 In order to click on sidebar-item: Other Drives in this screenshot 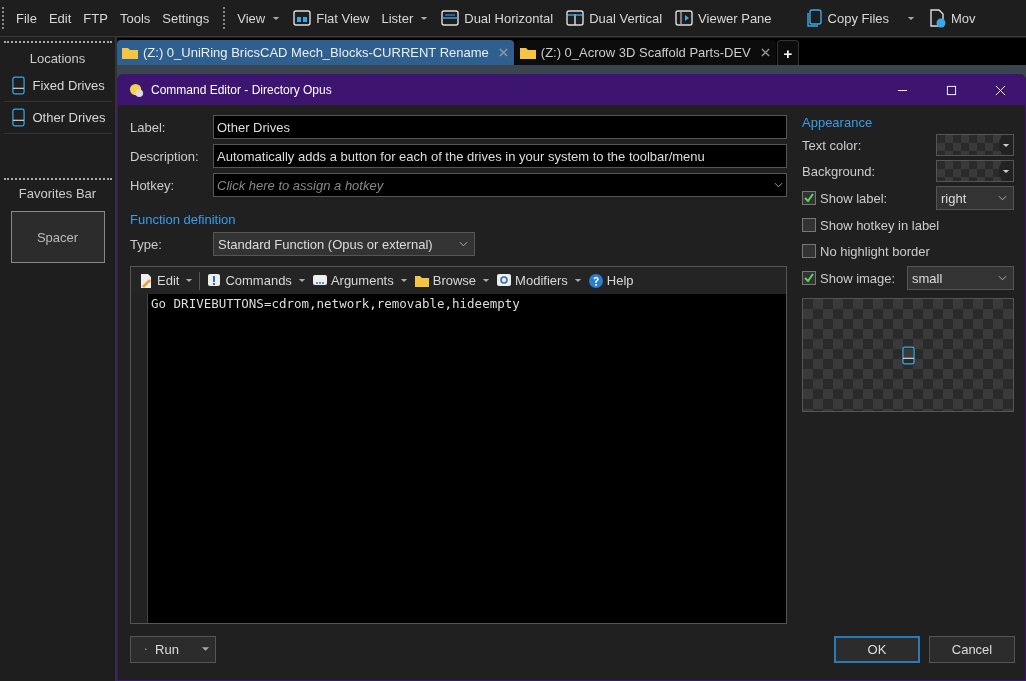, I will do `click(57, 118)`.